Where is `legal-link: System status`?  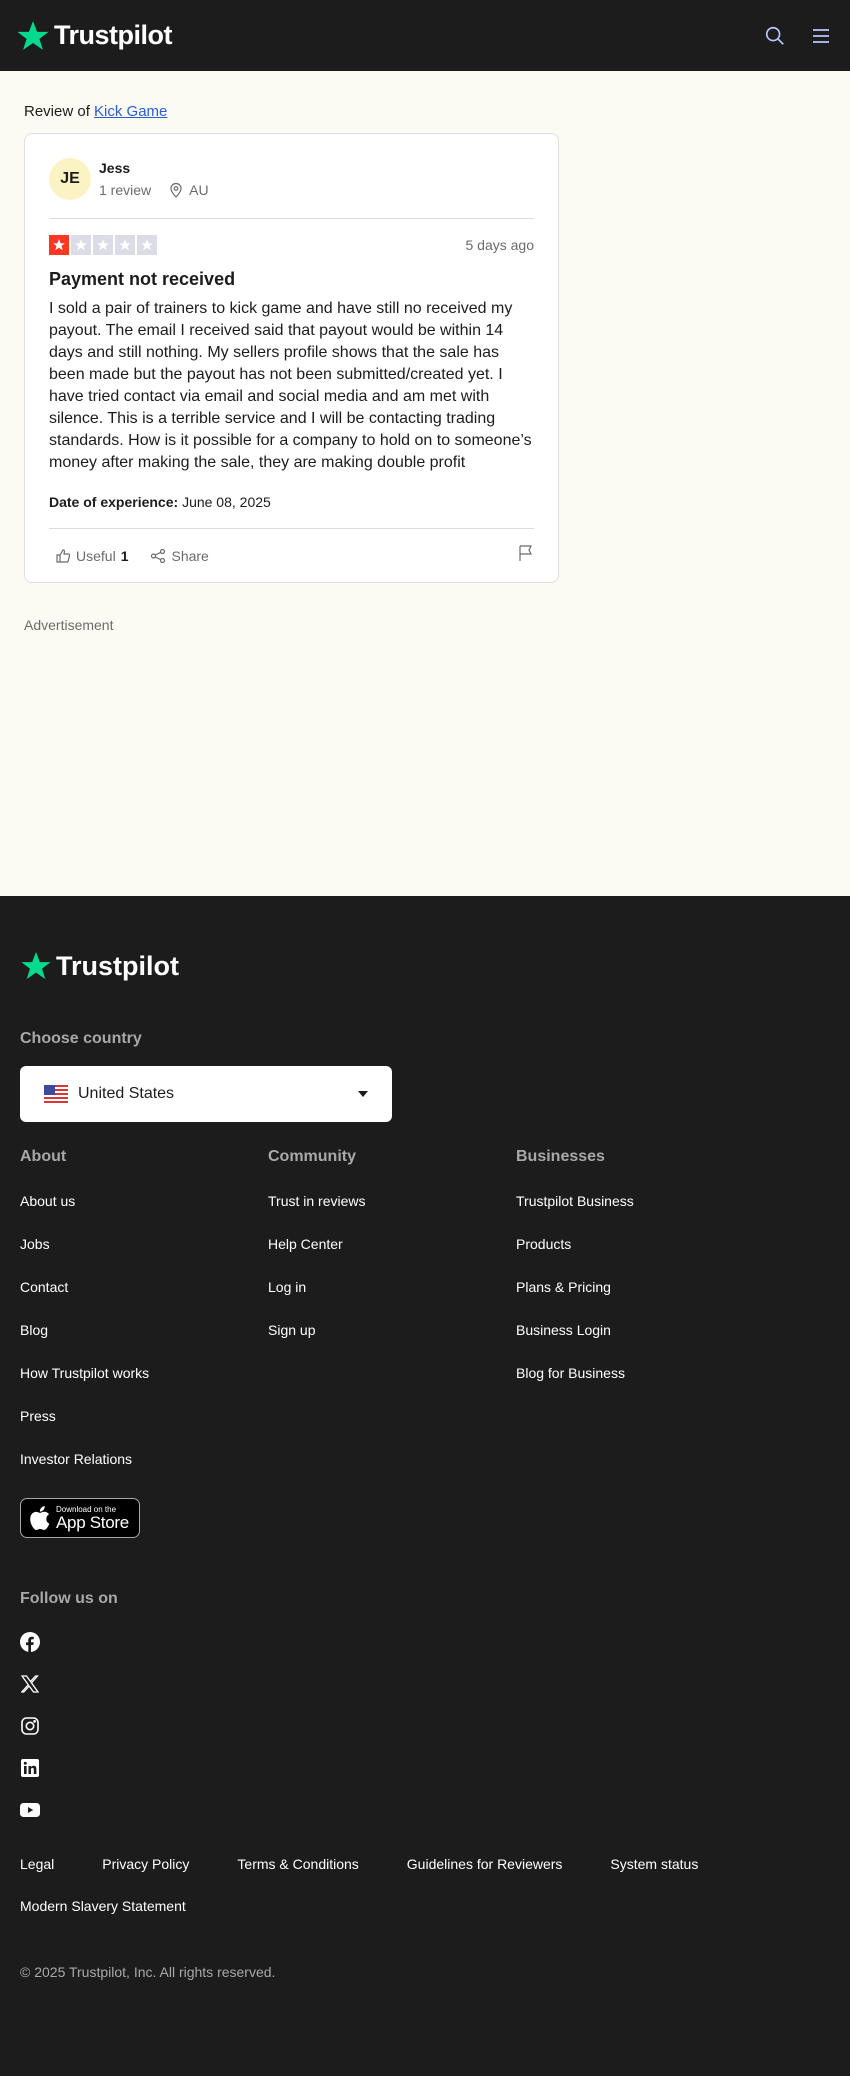
legal-link: System status is located at coordinates (654, 1864).